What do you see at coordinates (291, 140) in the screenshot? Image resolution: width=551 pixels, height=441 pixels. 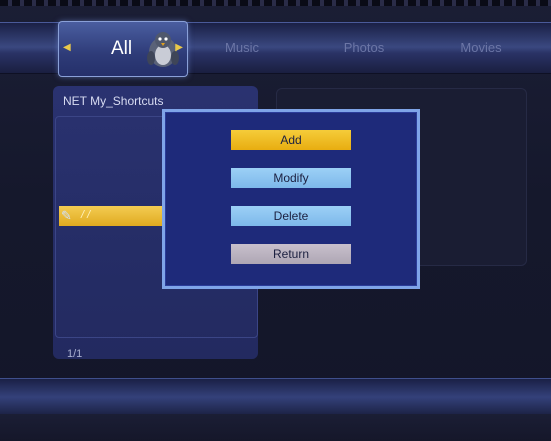 I see `add-button: Add` at bounding box center [291, 140].